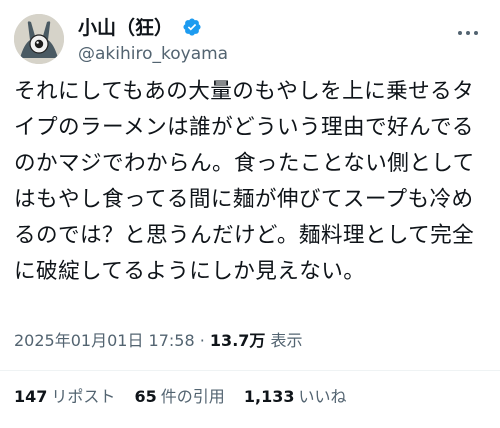 This screenshot has width=500, height=428. Describe the element at coordinates (125, 28) in the screenshot. I see `display-name: 小山（狂）` at that location.